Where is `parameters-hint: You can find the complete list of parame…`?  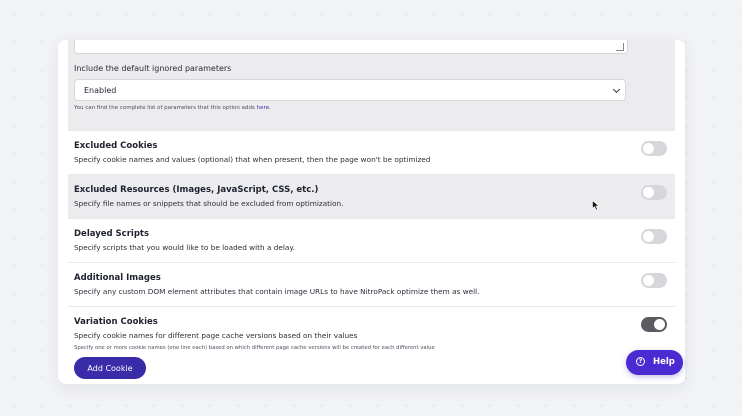 parameters-hint: You can find the complete list of parame… is located at coordinates (172, 108).